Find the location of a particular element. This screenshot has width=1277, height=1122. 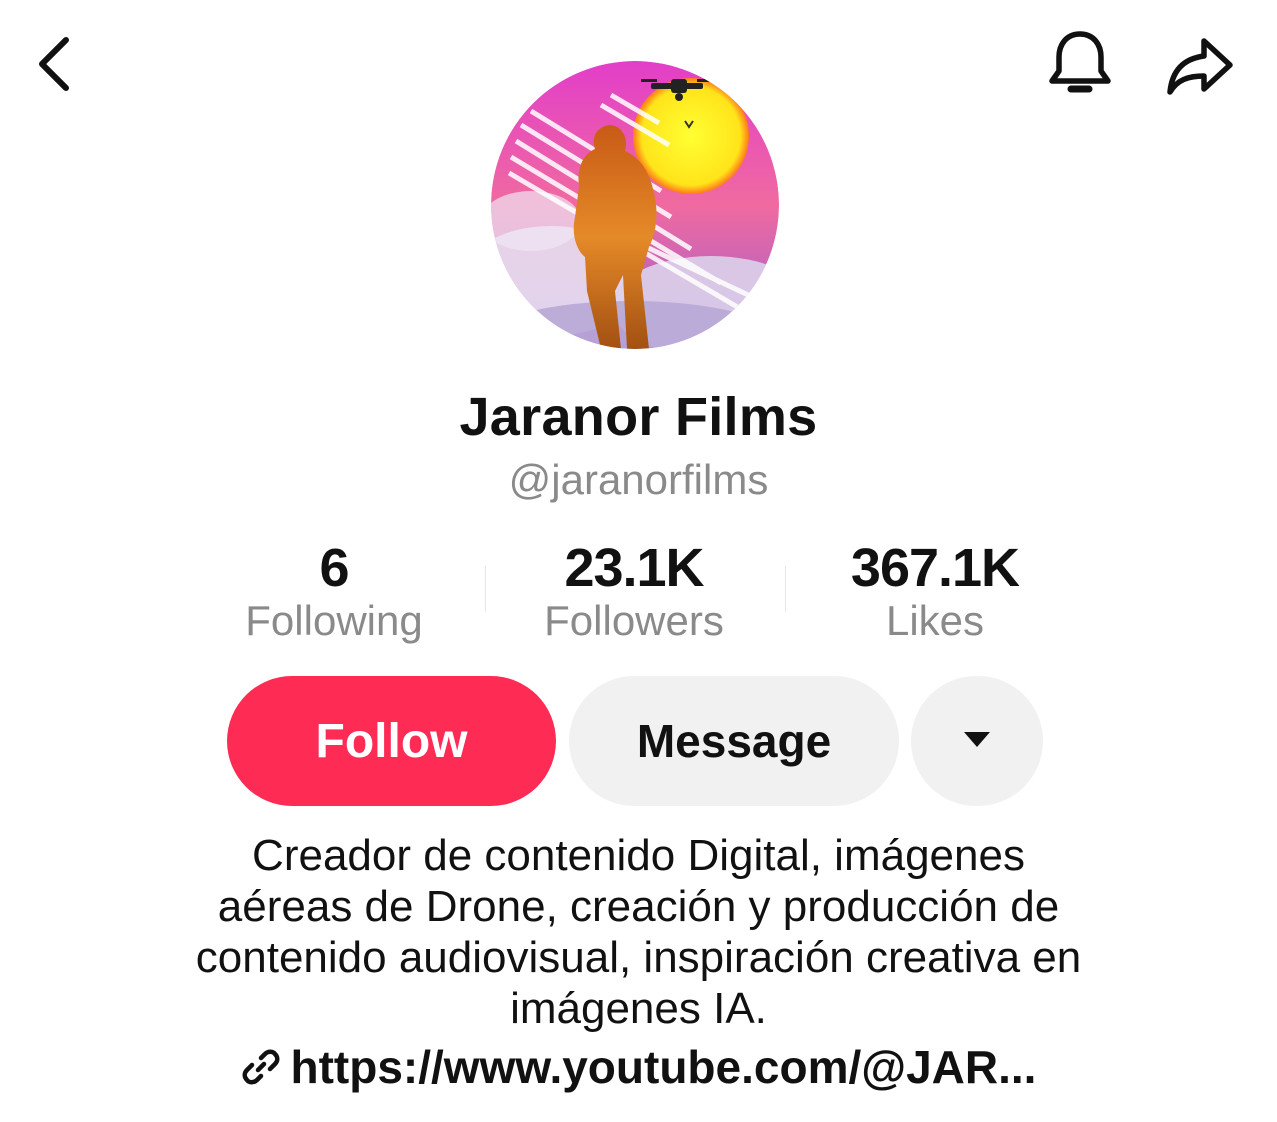

profile-display-name: Jaranor Films is located at coordinates (638, 417).